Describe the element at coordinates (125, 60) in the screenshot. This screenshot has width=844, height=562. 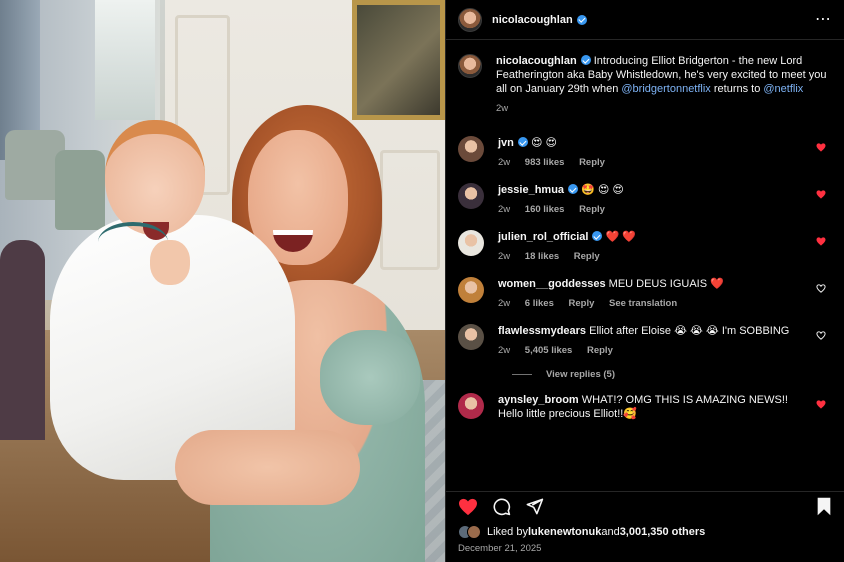
I see `photo-window` at that location.